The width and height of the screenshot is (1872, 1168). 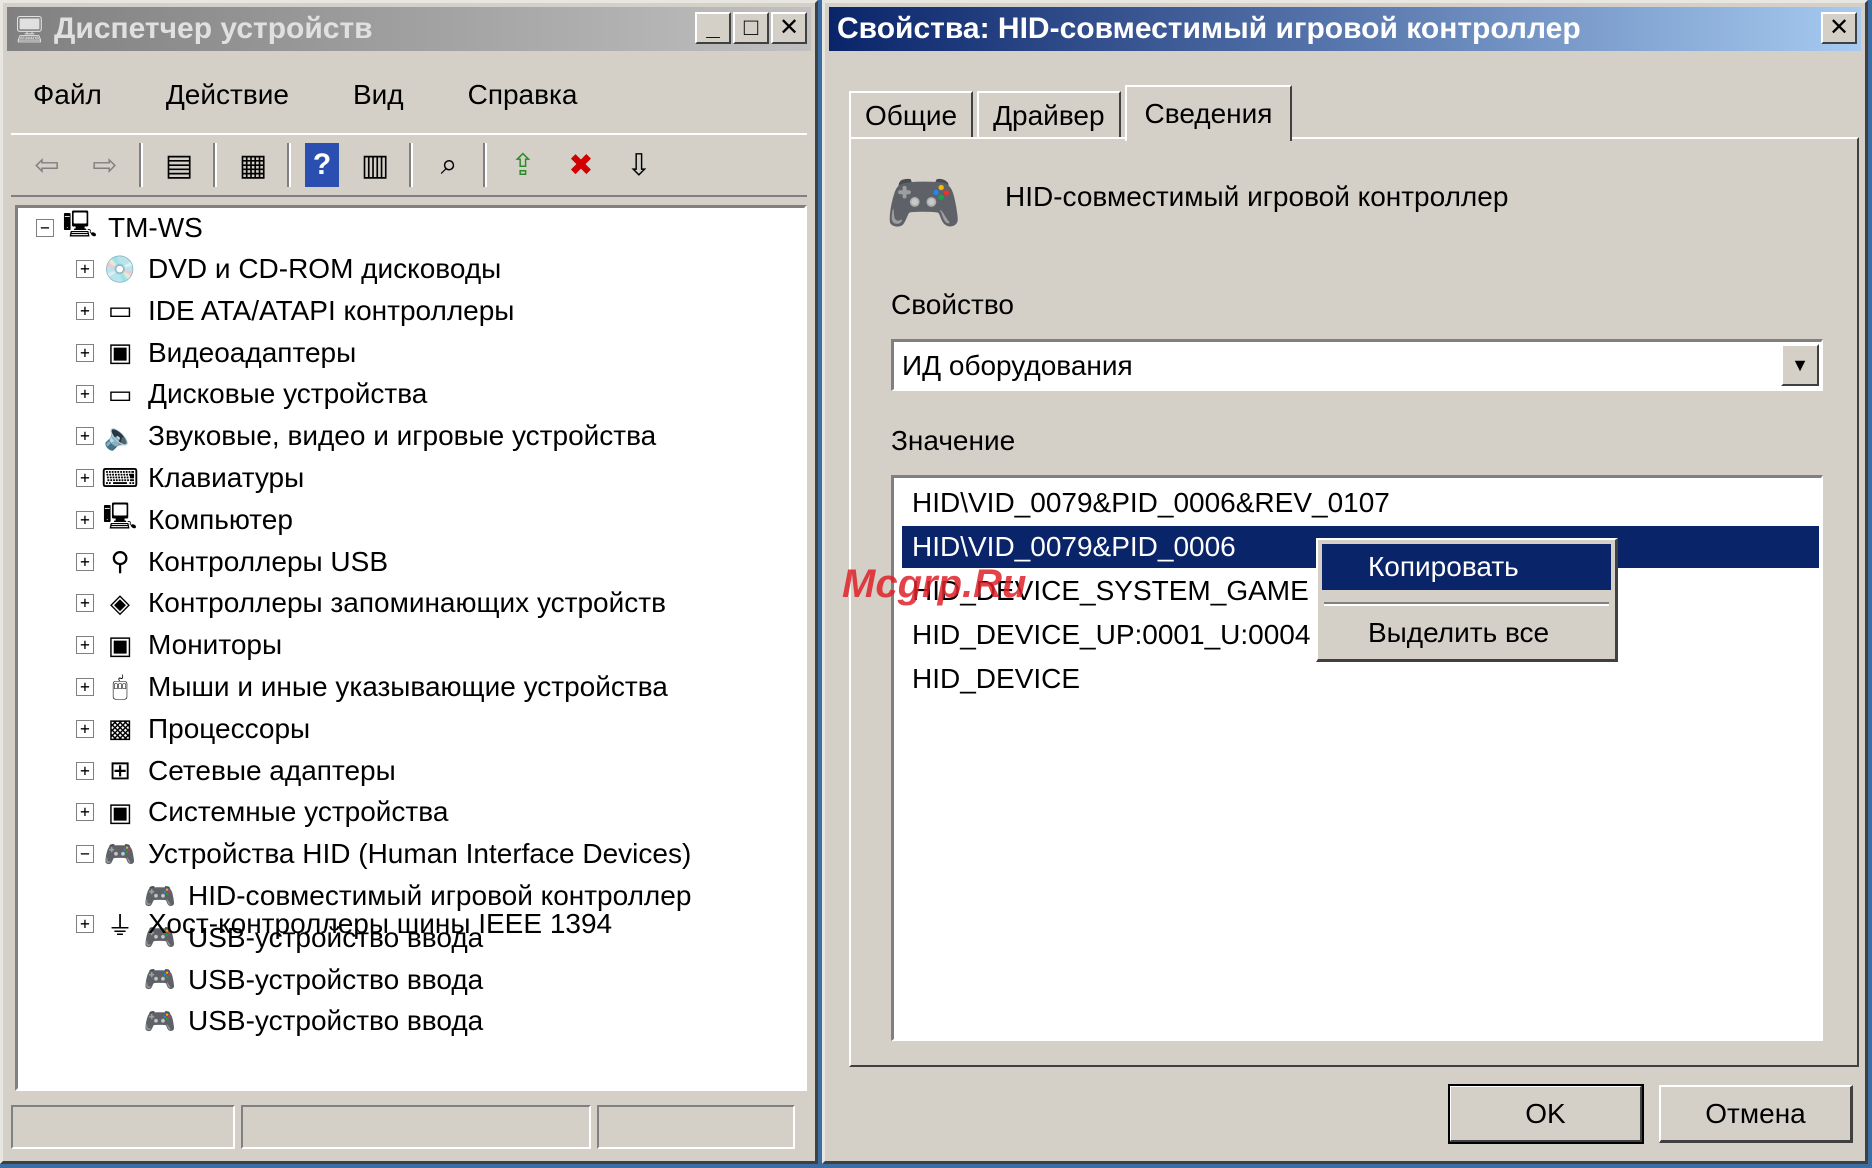 I want to click on tab-details: Сведения, so click(x=1208, y=113).